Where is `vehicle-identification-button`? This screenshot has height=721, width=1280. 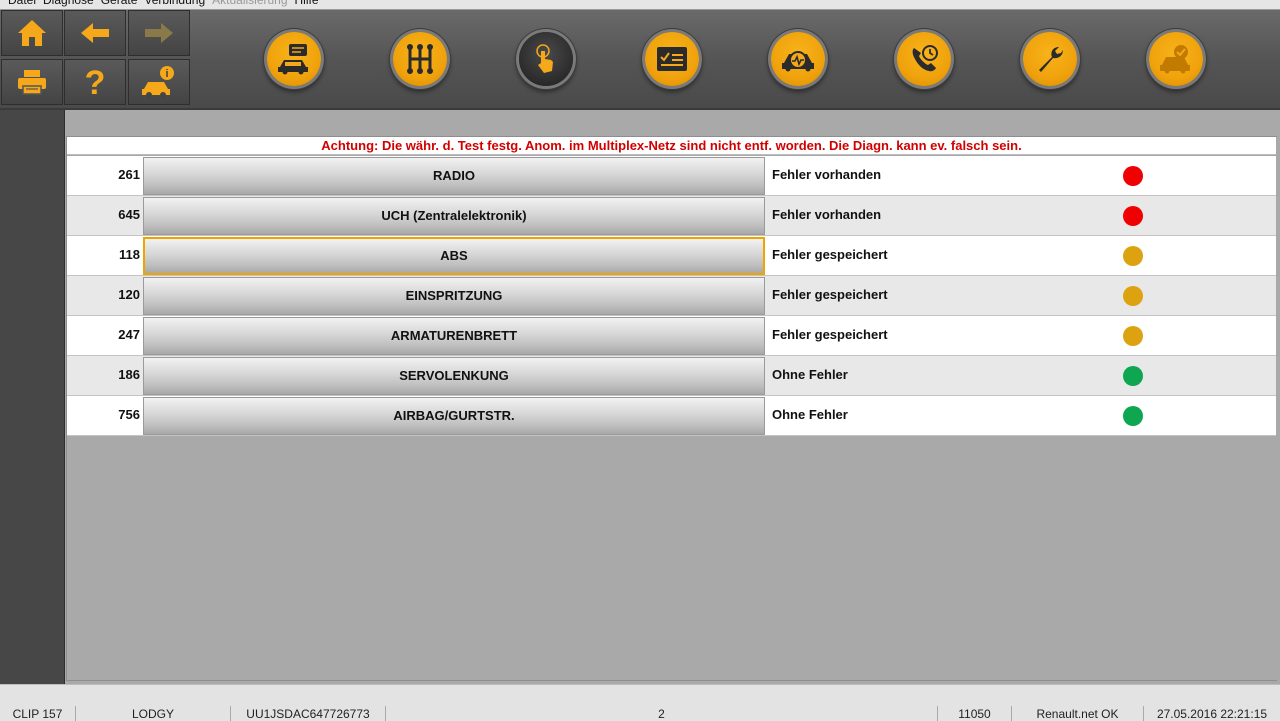 vehicle-identification-button is located at coordinates (294, 59).